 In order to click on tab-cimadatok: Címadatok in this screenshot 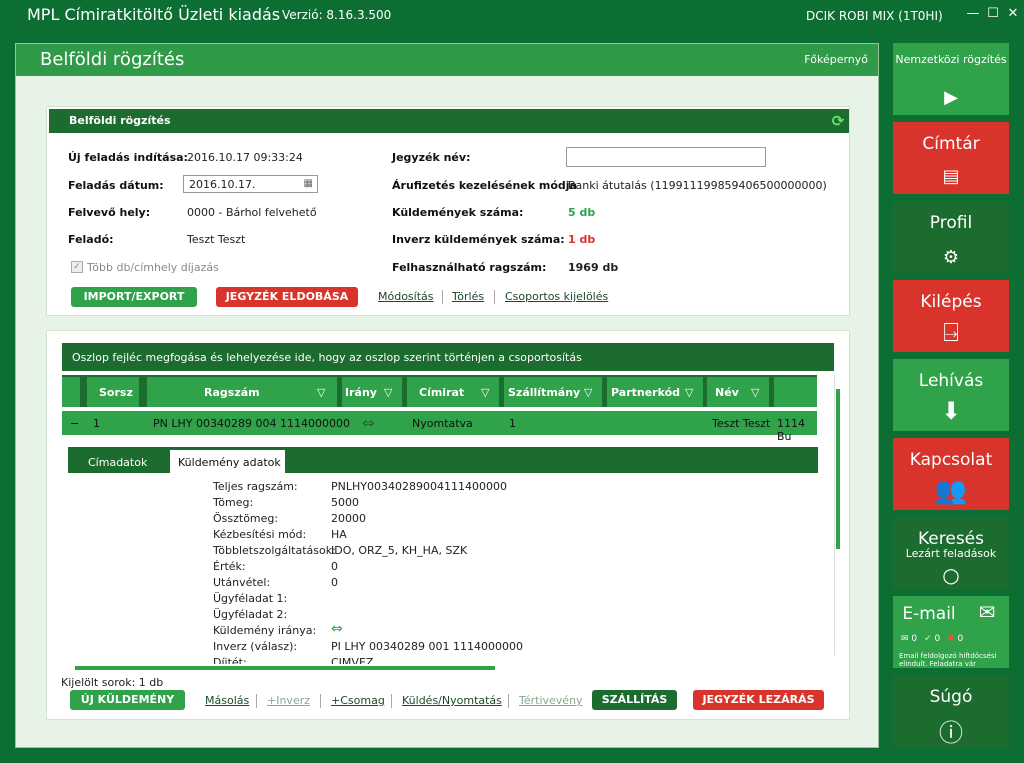, I will do `click(128, 461)`.